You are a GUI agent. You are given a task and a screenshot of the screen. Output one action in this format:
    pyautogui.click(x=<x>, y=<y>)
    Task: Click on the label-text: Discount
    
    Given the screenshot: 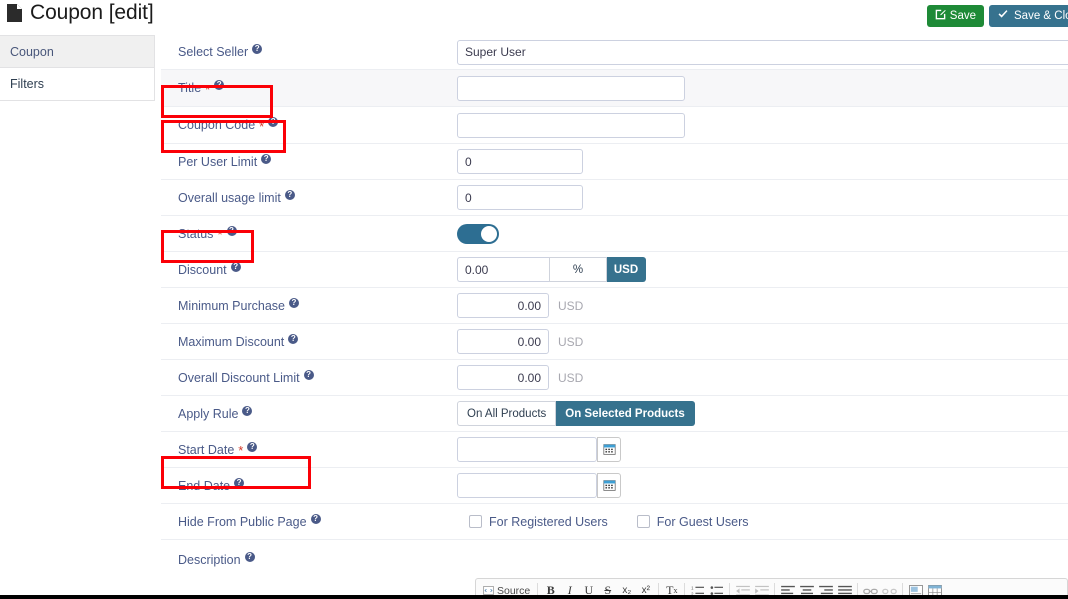 What is the action you would take?
    pyautogui.click(x=202, y=269)
    